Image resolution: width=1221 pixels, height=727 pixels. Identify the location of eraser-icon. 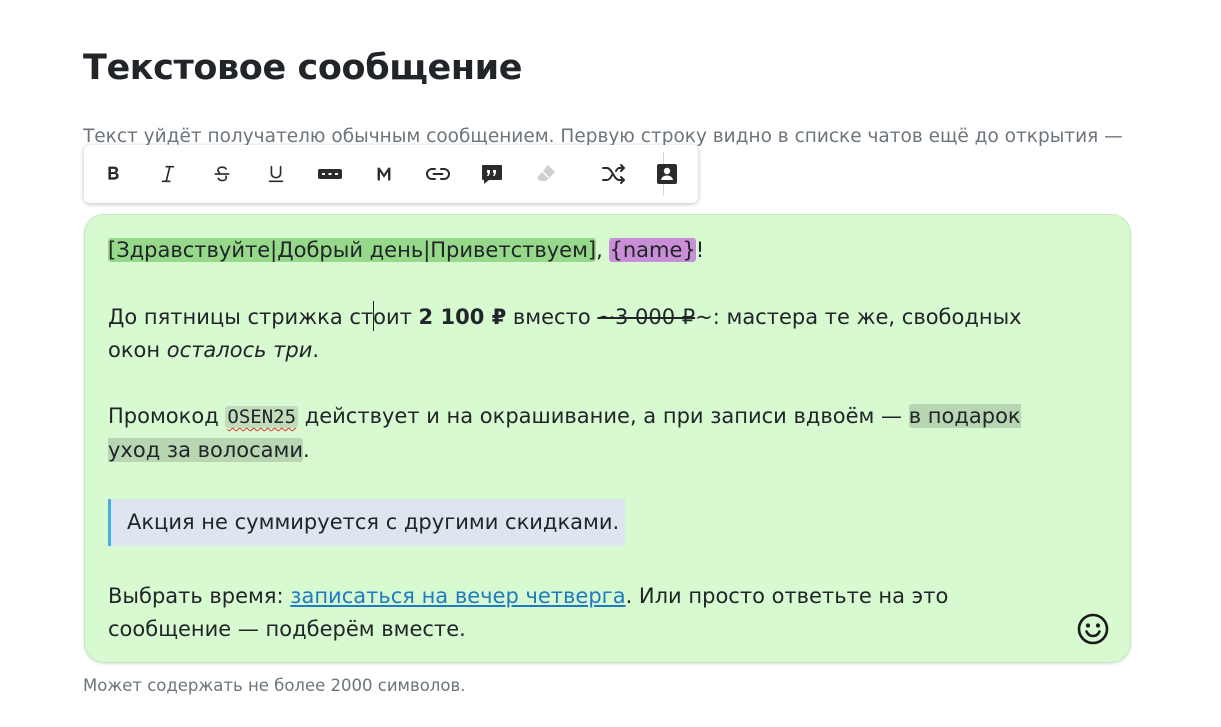
(546, 174).